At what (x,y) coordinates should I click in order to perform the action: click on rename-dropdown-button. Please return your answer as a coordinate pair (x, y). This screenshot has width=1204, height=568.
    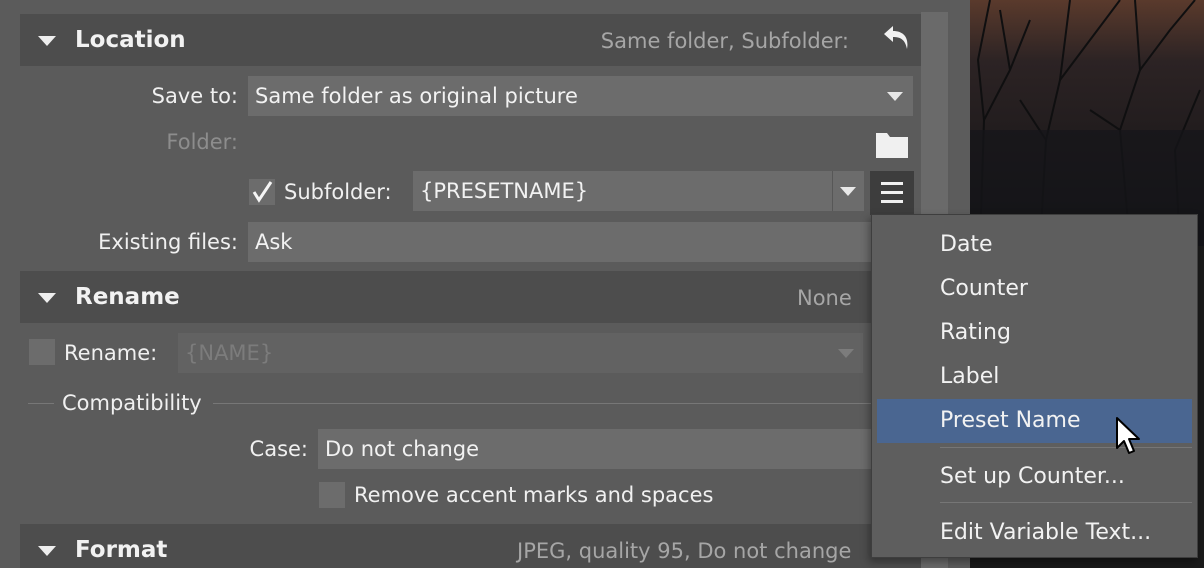
    Looking at the image, I should click on (846, 353).